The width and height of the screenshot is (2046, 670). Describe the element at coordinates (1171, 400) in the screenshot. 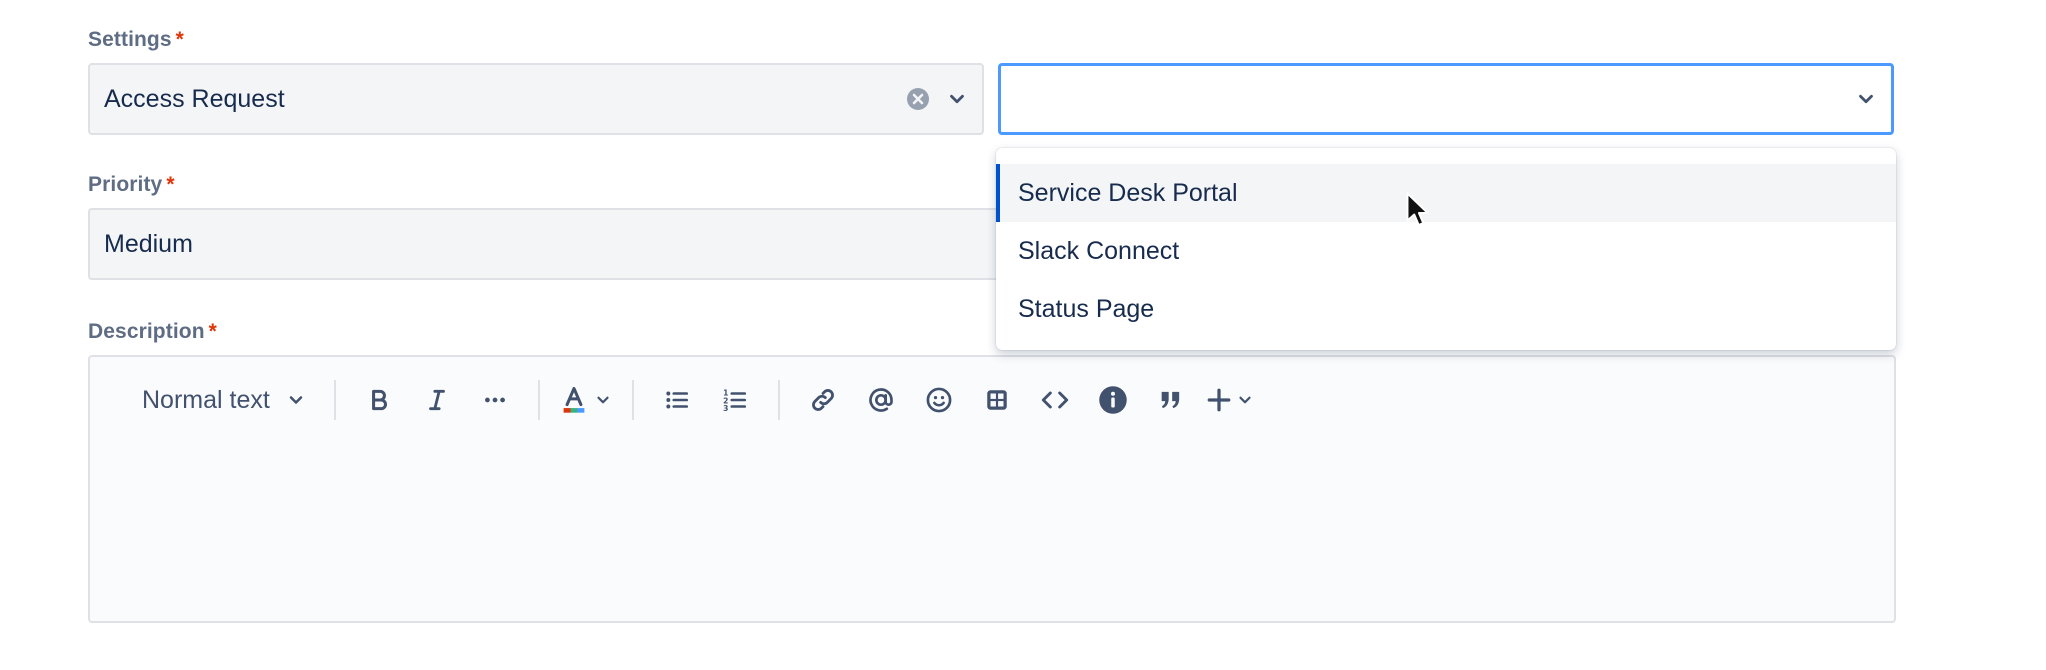

I see `quote-icon` at that location.